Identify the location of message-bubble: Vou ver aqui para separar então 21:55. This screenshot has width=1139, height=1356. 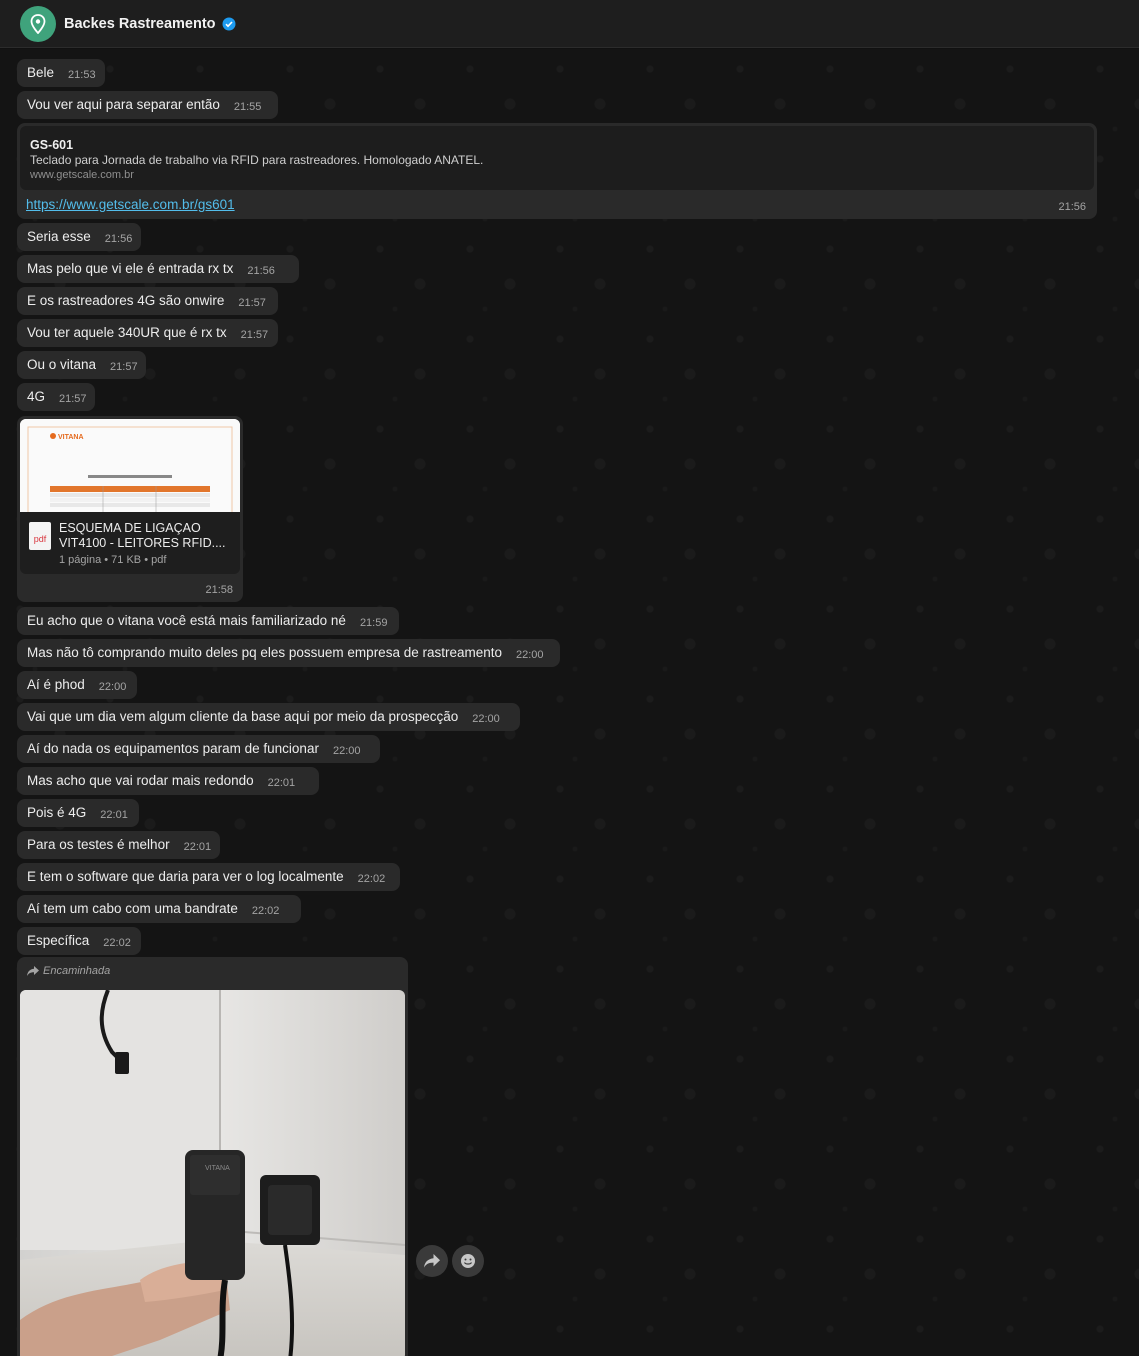
(147, 105).